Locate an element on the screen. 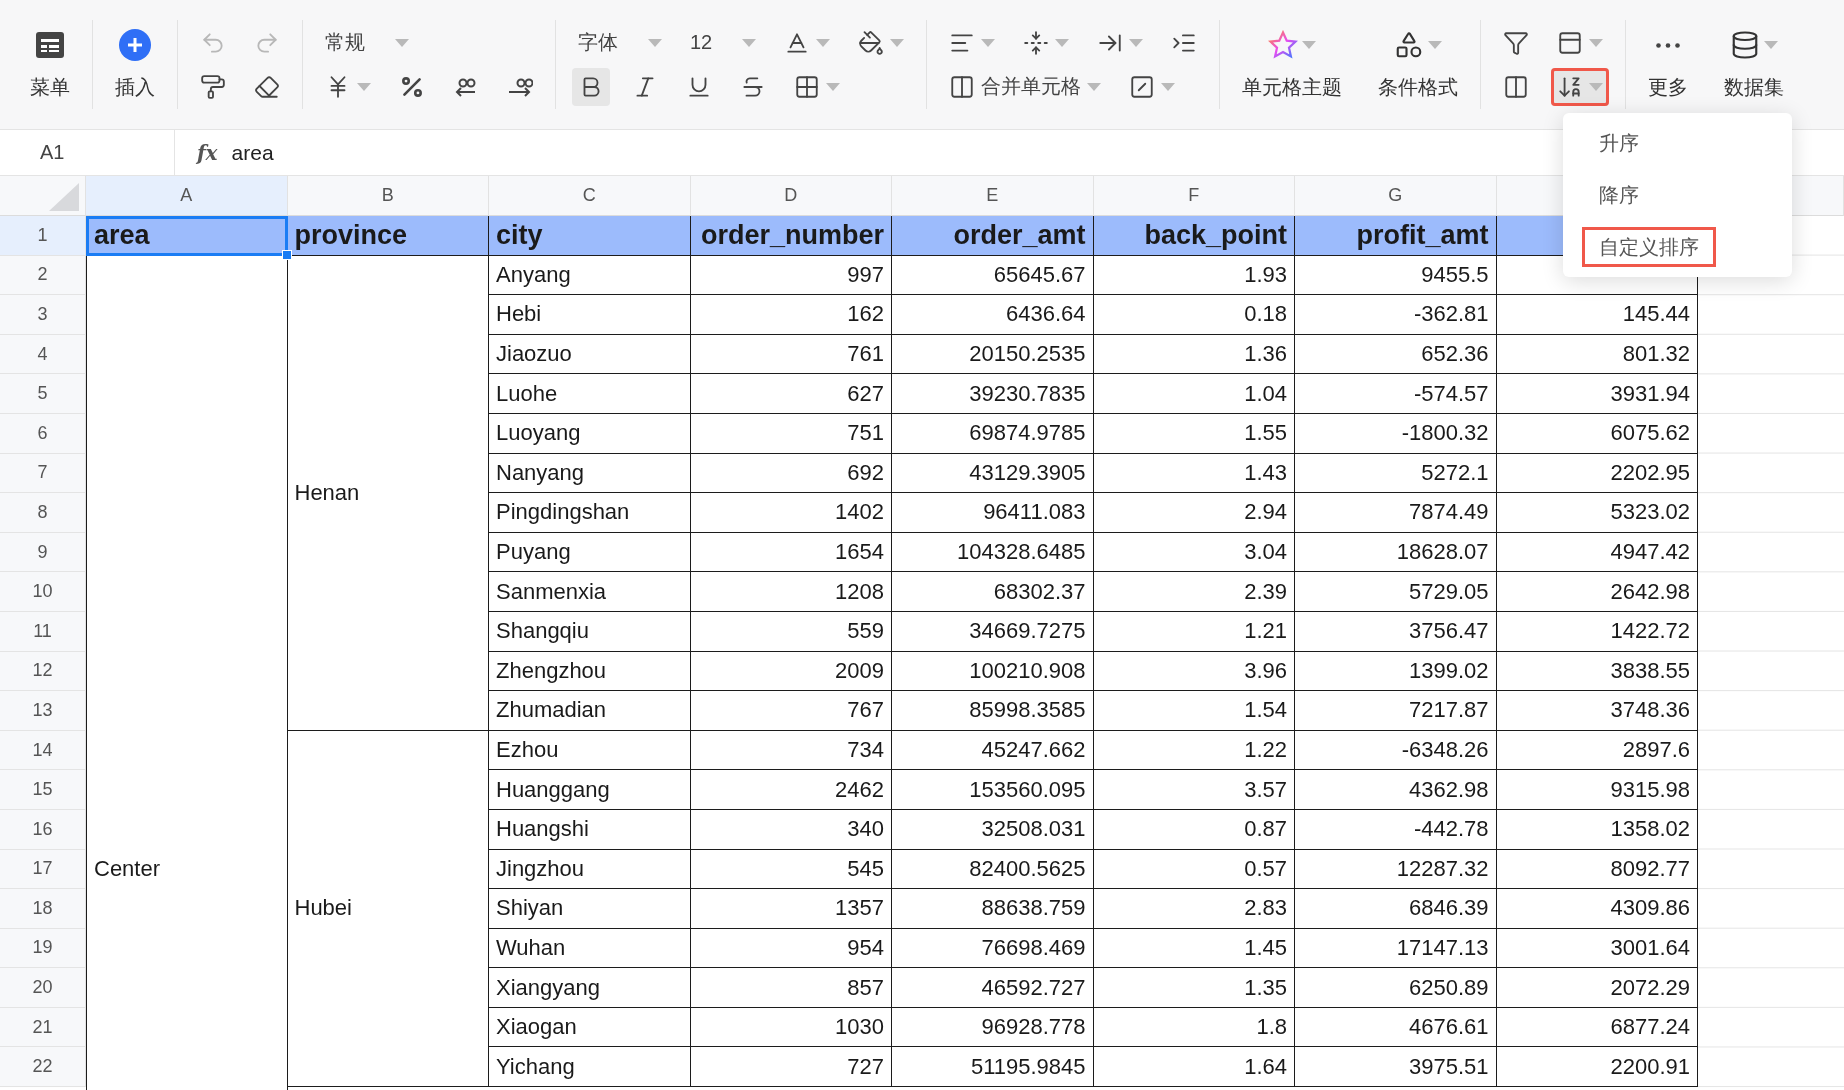 The image size is (1844, 1090). column-header: G is located at coordinates (1396, 196).